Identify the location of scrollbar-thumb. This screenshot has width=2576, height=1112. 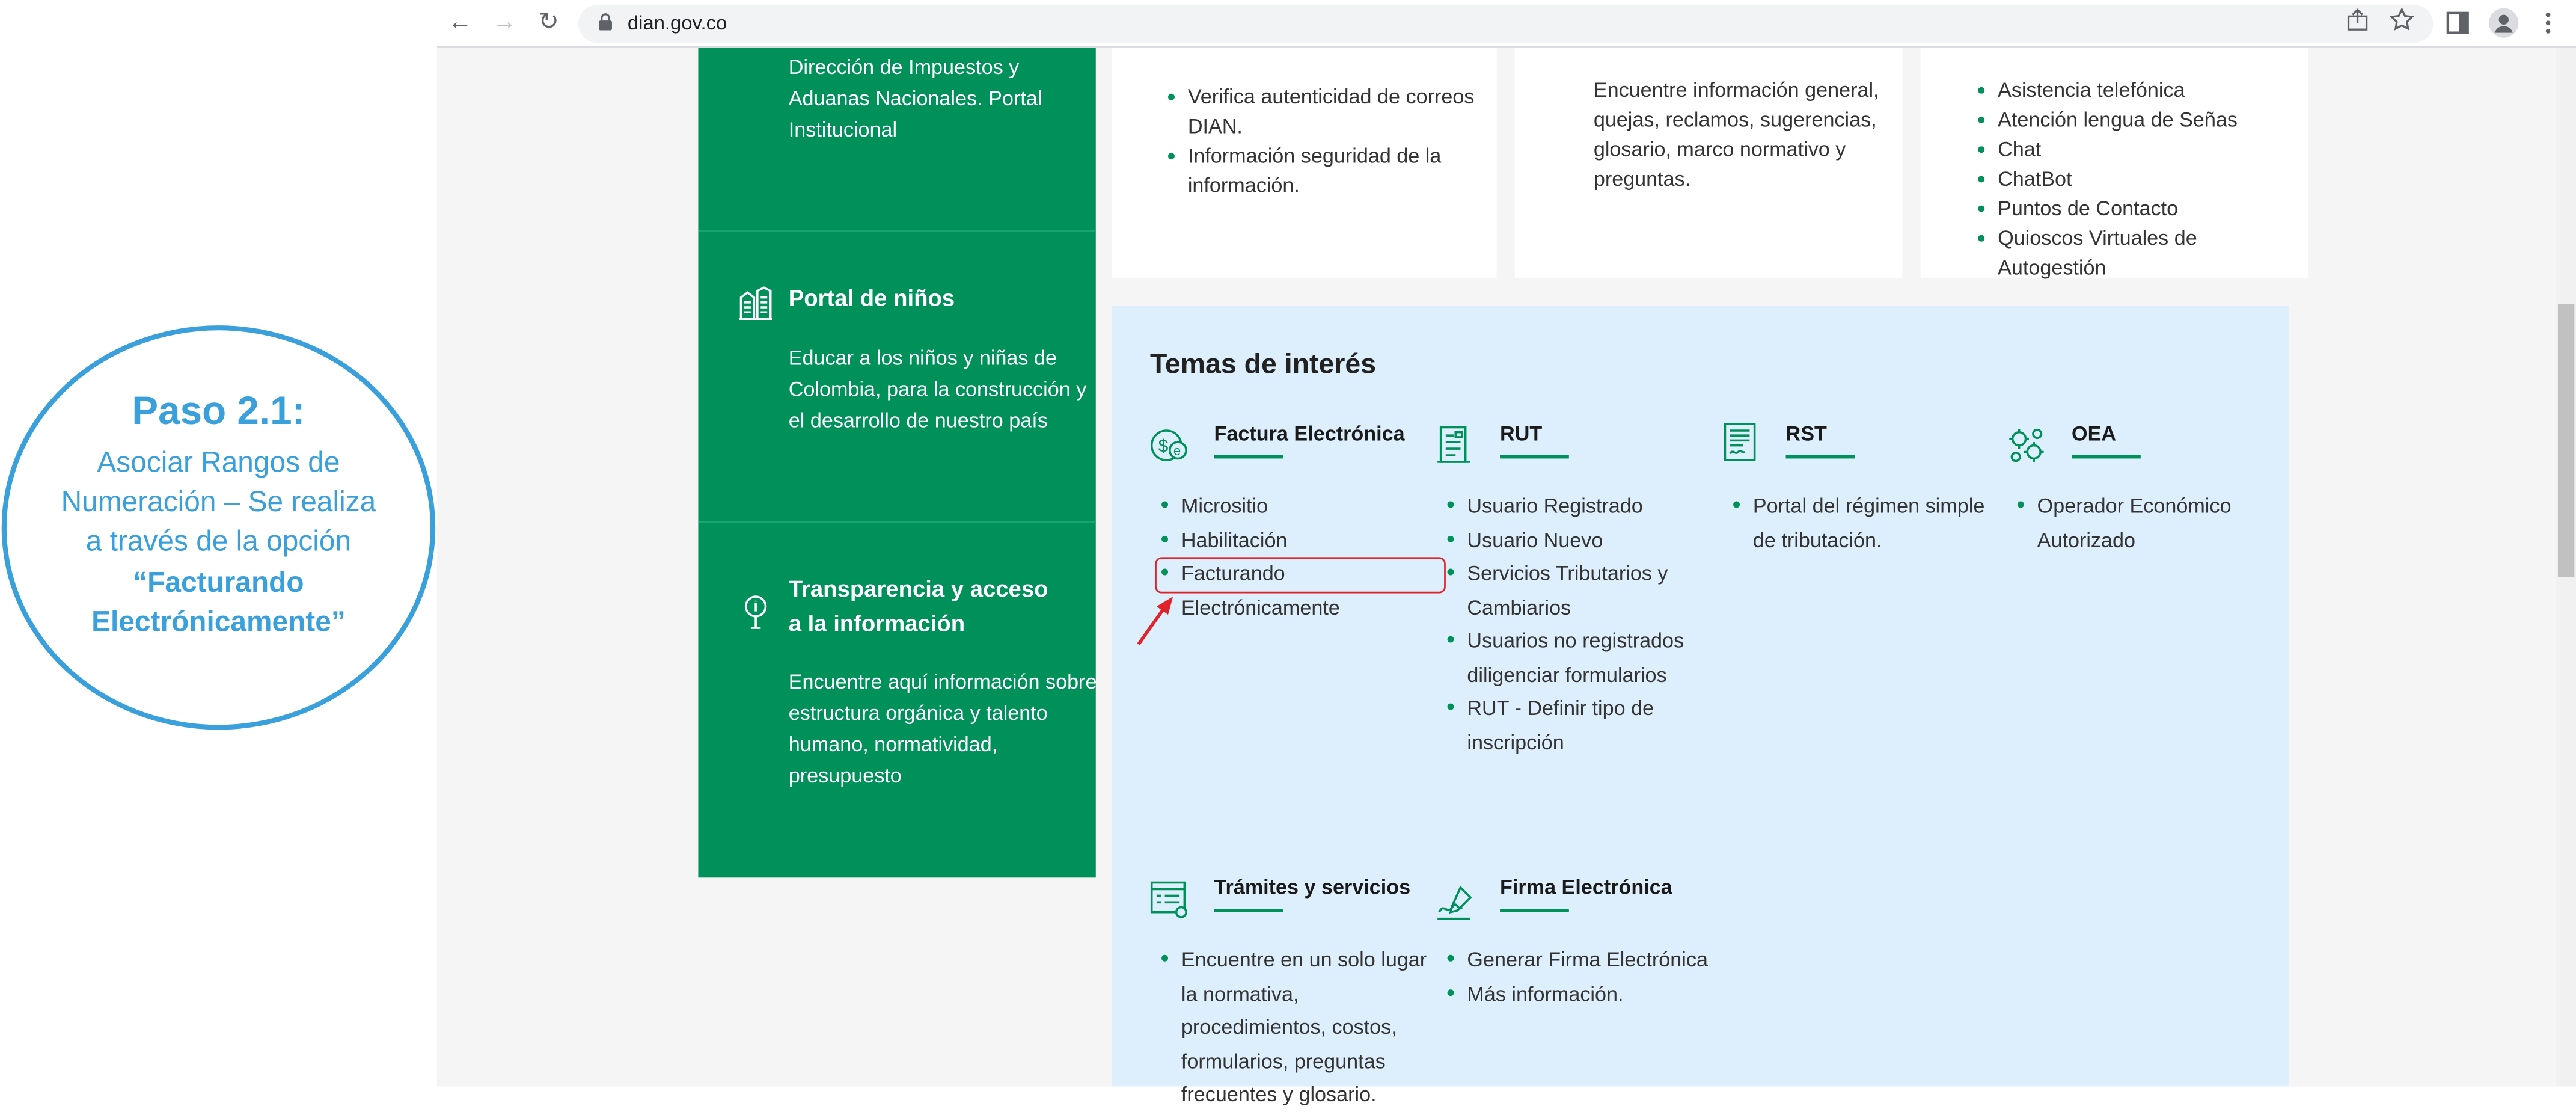
(2566, 440).